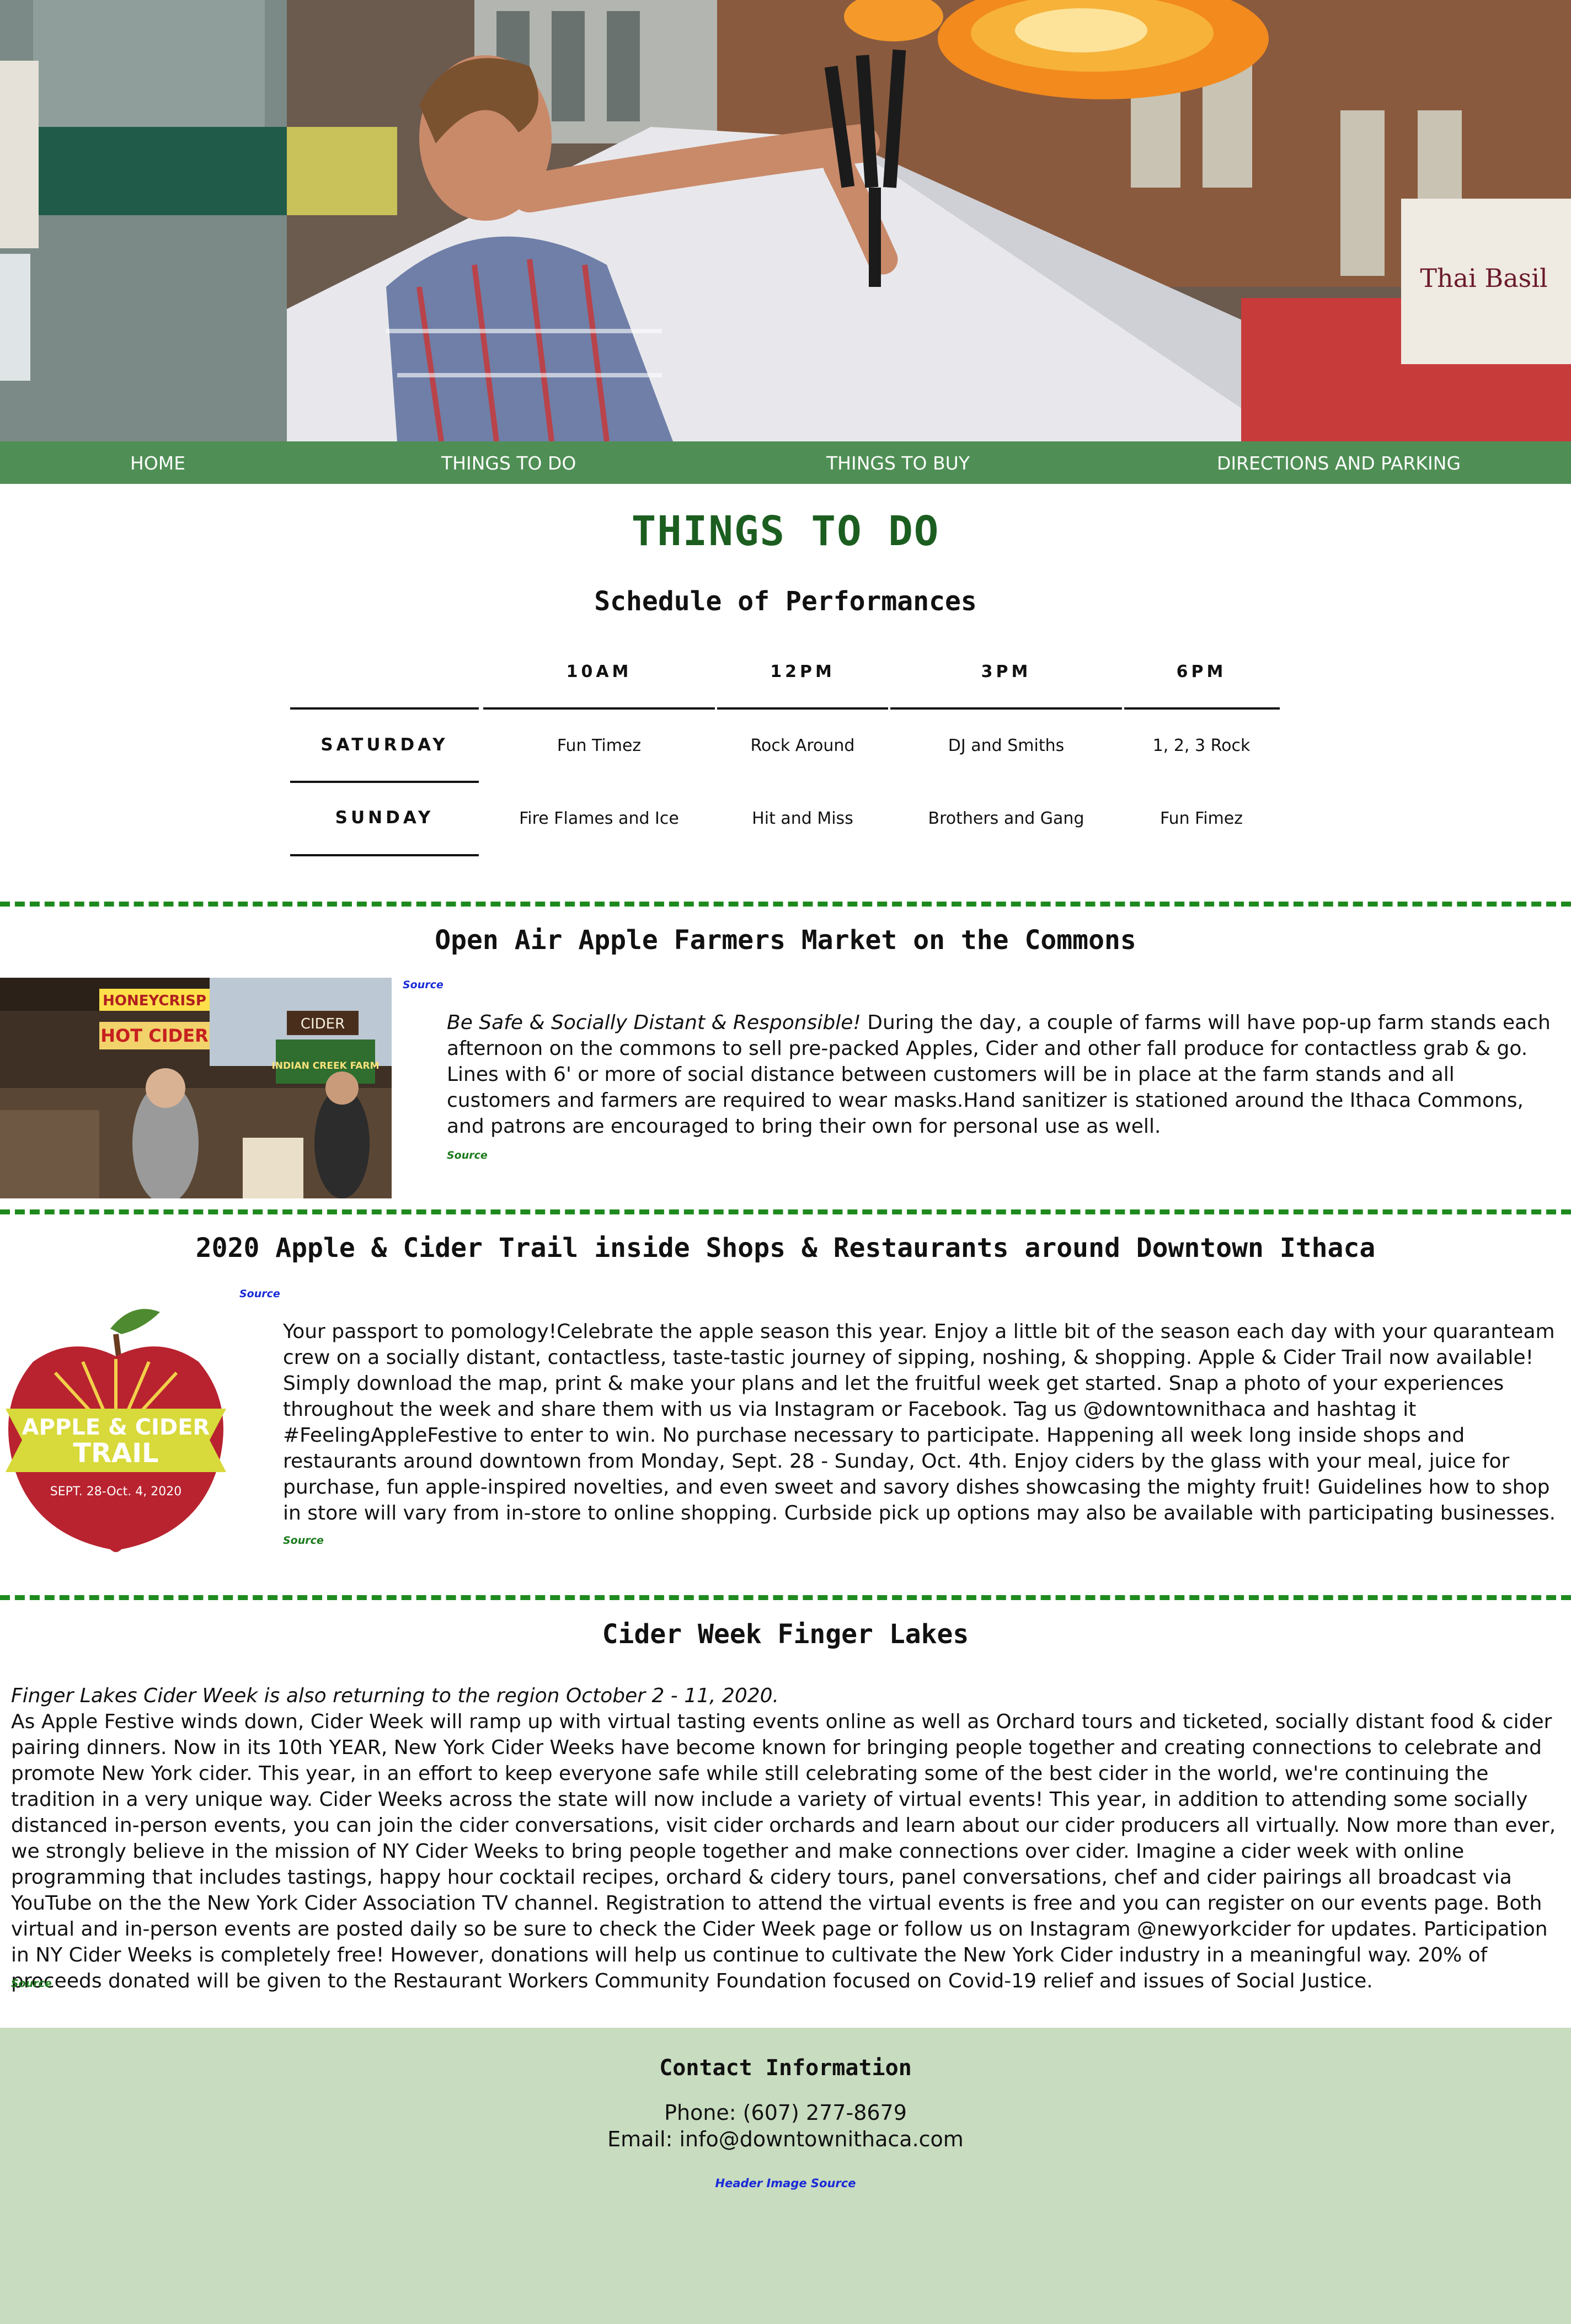 The height and width of the screenshot is (2324, 1571). Describe the element at coordinates (802, 671) in the screenshot. I see `column-header-12pm: 12PM` at that location.